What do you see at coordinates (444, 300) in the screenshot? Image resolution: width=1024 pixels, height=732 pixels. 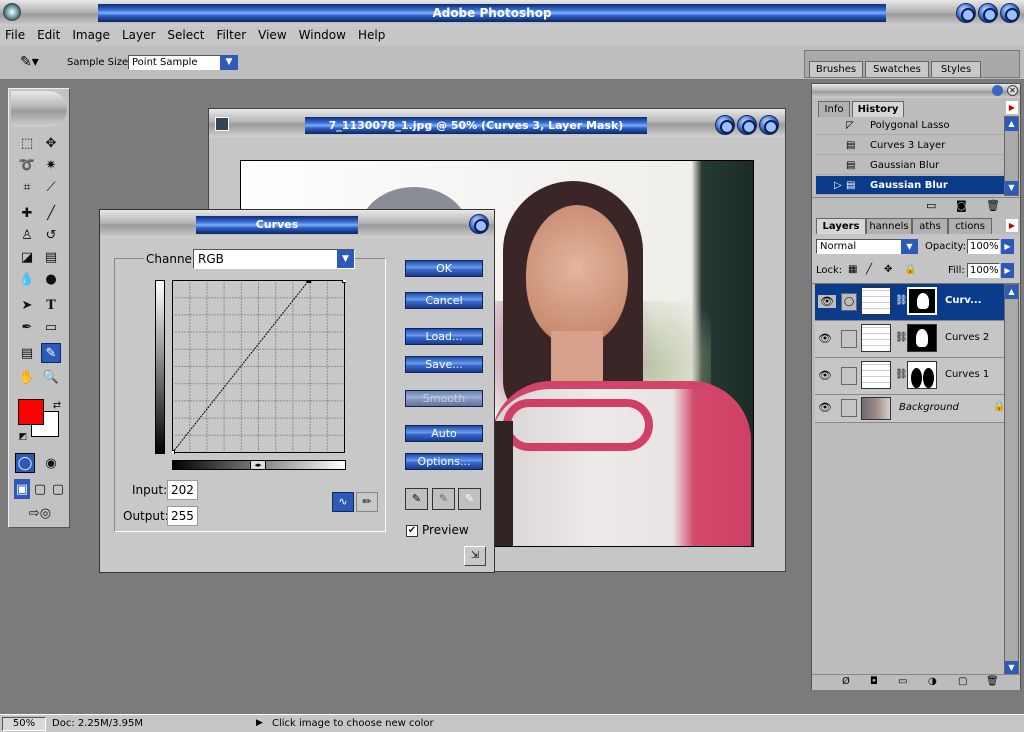 I see `cancel-button: Cancel` at bounding box center [444, 300].